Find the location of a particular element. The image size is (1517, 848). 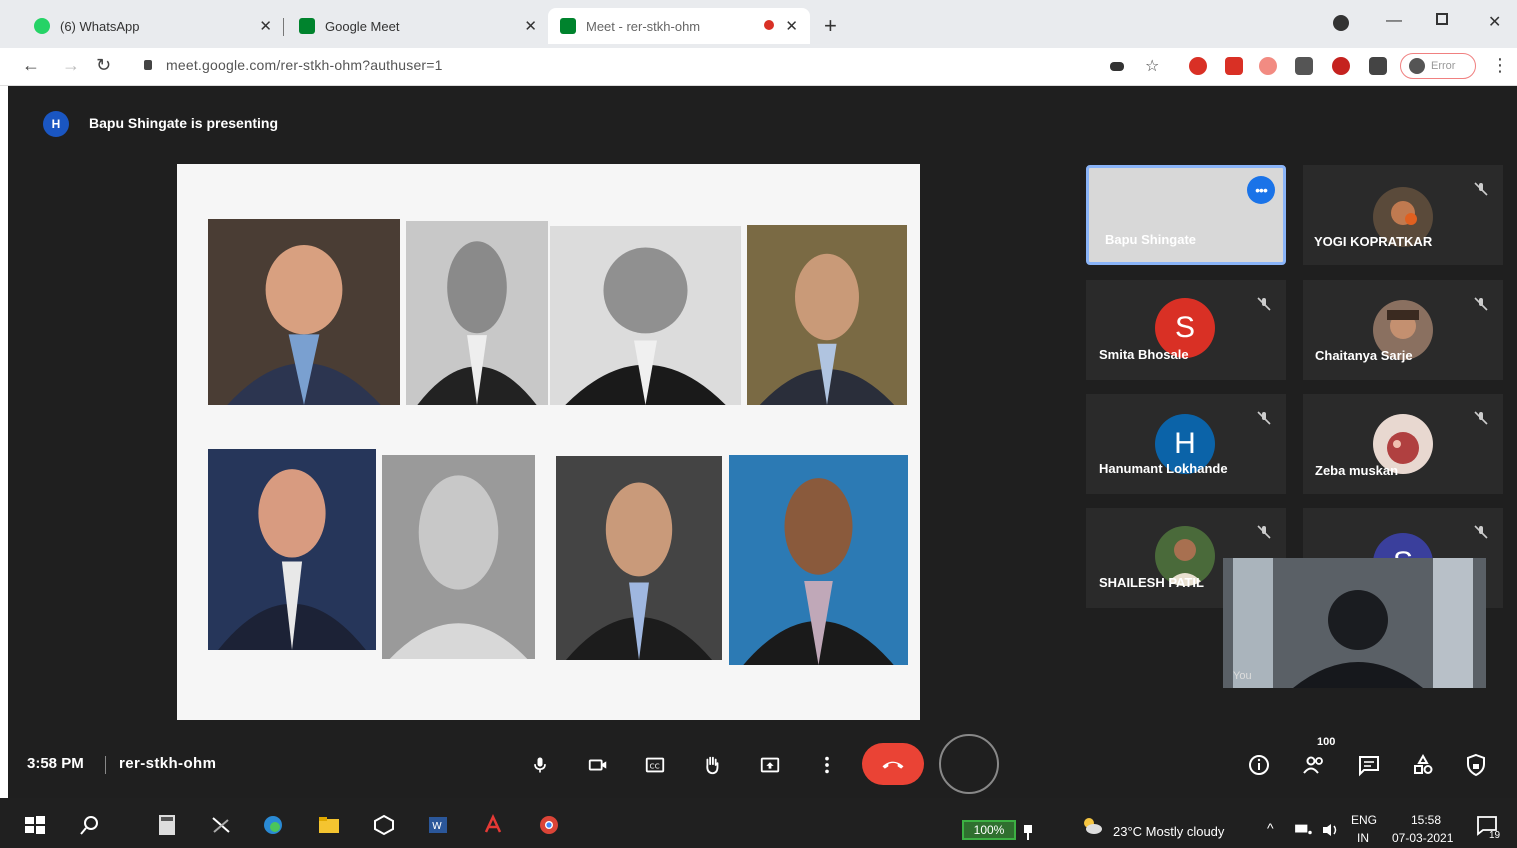

tab-label: Meet - rer-stkh-ohm is located at coordinates (643, 26).